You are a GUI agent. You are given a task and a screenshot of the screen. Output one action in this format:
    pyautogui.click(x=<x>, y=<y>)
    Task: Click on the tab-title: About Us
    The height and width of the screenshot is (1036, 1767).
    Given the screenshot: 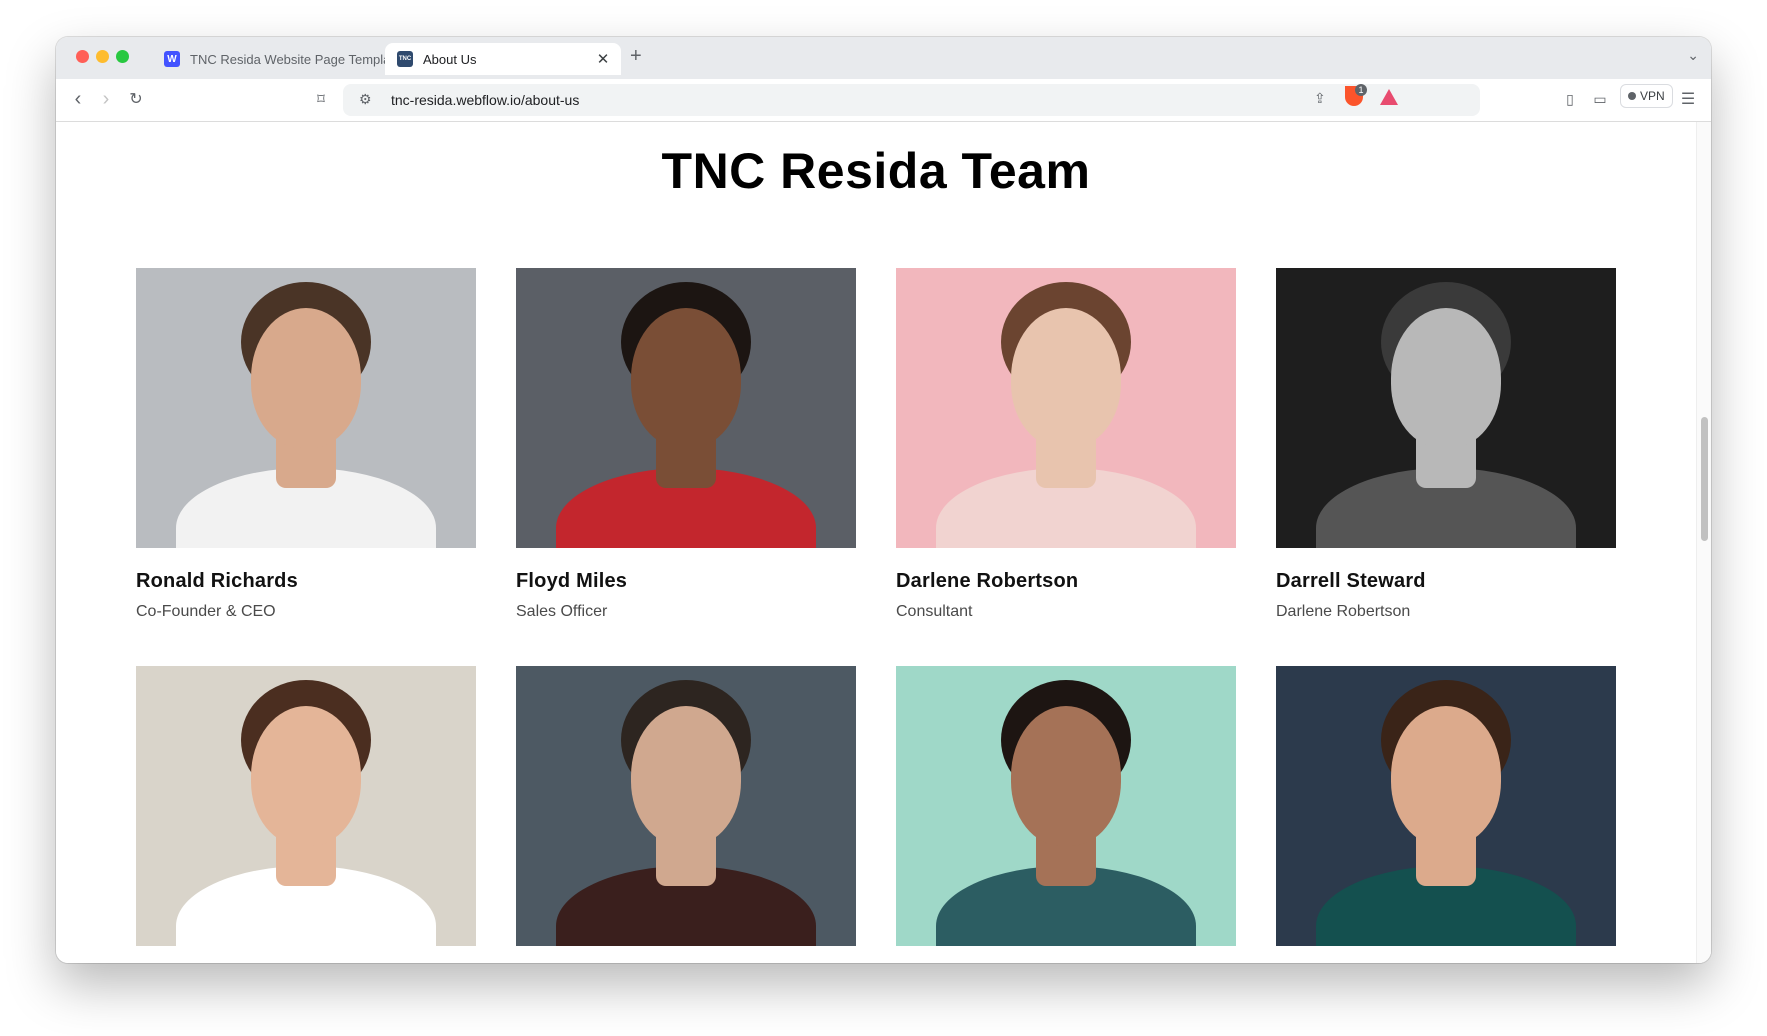 What is the action you would take?
    pyautogui.click(x=450, y=59)
    